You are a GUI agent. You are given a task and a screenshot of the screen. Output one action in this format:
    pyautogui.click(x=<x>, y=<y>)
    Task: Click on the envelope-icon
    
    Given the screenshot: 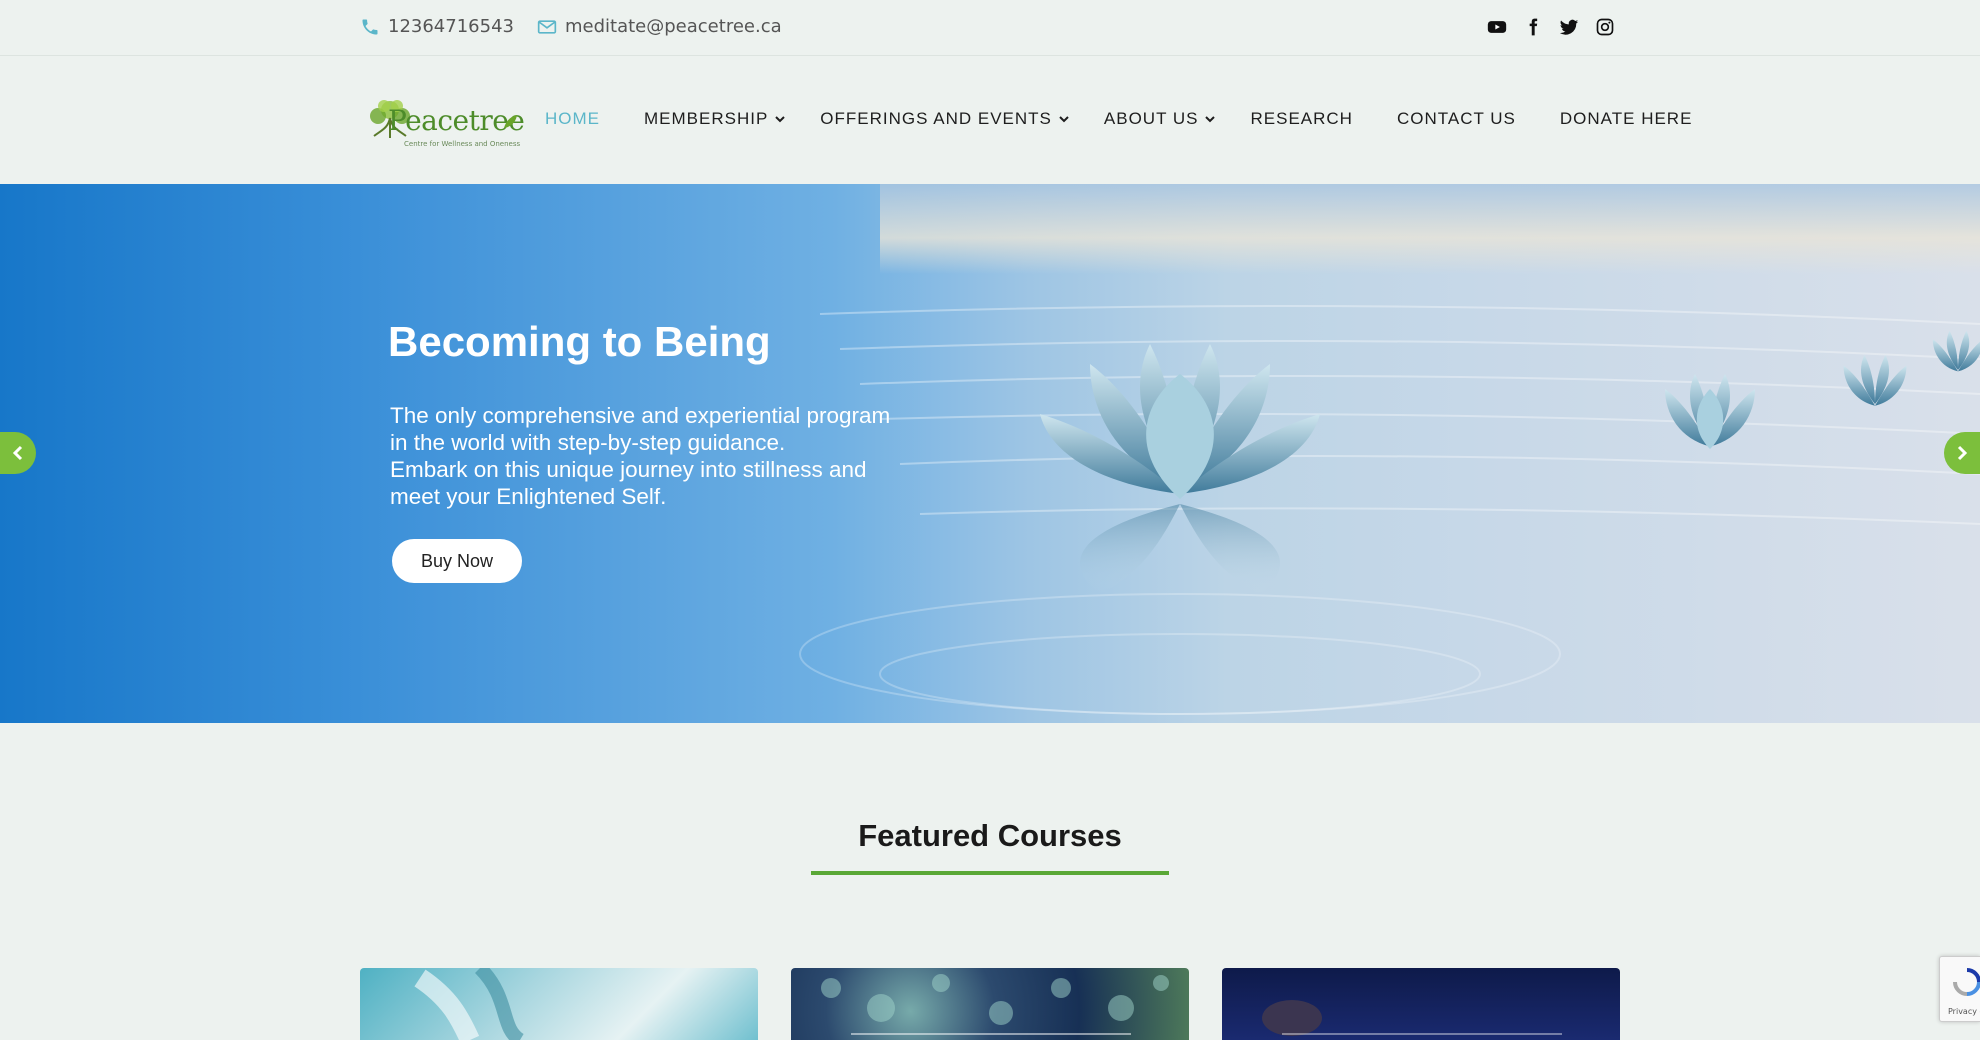 What is the action you would take?
    pyautogui.click(x=547, y=26)
    